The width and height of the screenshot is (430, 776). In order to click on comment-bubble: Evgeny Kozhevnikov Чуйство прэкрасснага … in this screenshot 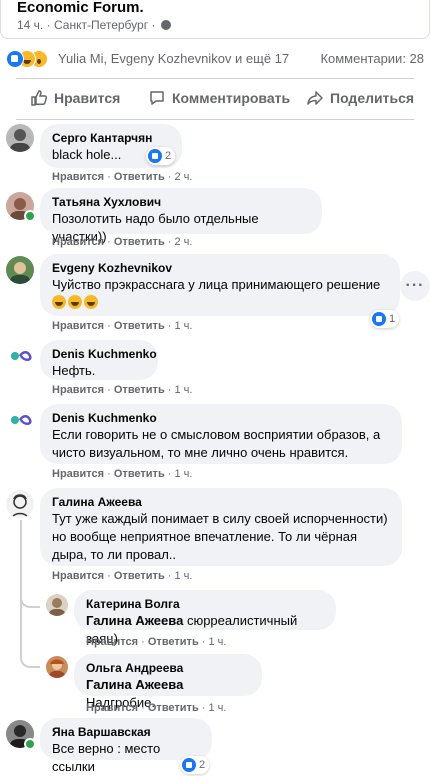, I will do `click(220, 285)`.